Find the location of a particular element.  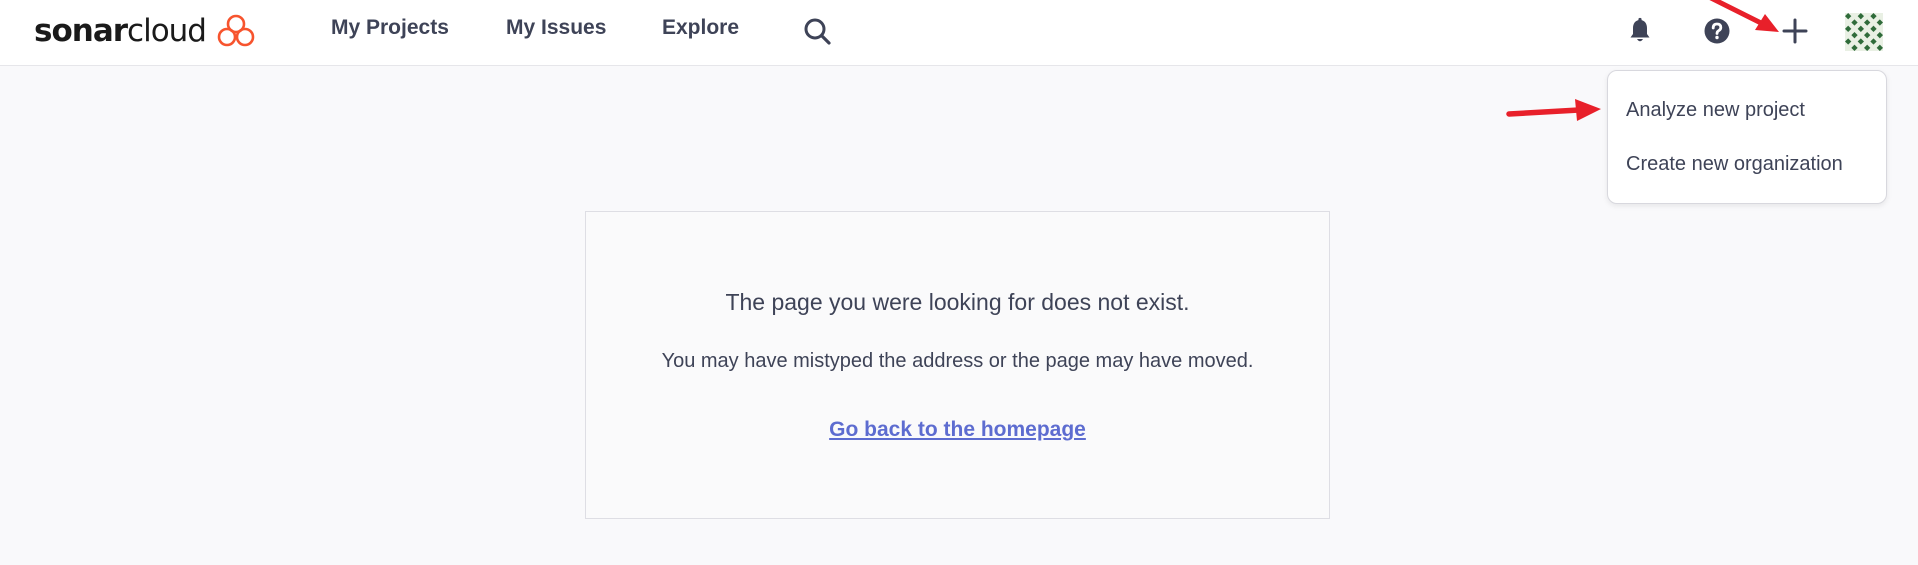

notifications-button is located at coordinates (1640, 31).